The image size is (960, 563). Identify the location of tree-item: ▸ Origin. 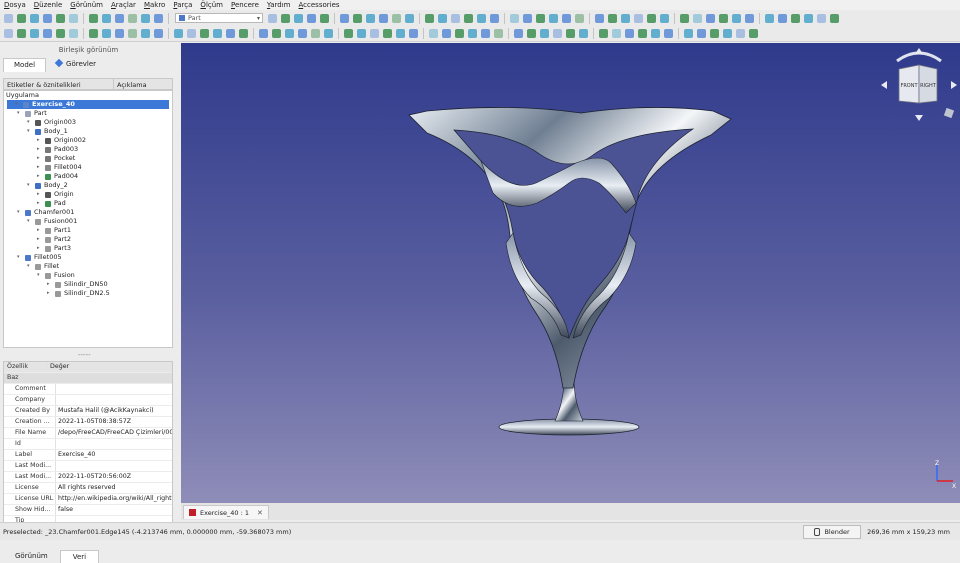
(55, 194).